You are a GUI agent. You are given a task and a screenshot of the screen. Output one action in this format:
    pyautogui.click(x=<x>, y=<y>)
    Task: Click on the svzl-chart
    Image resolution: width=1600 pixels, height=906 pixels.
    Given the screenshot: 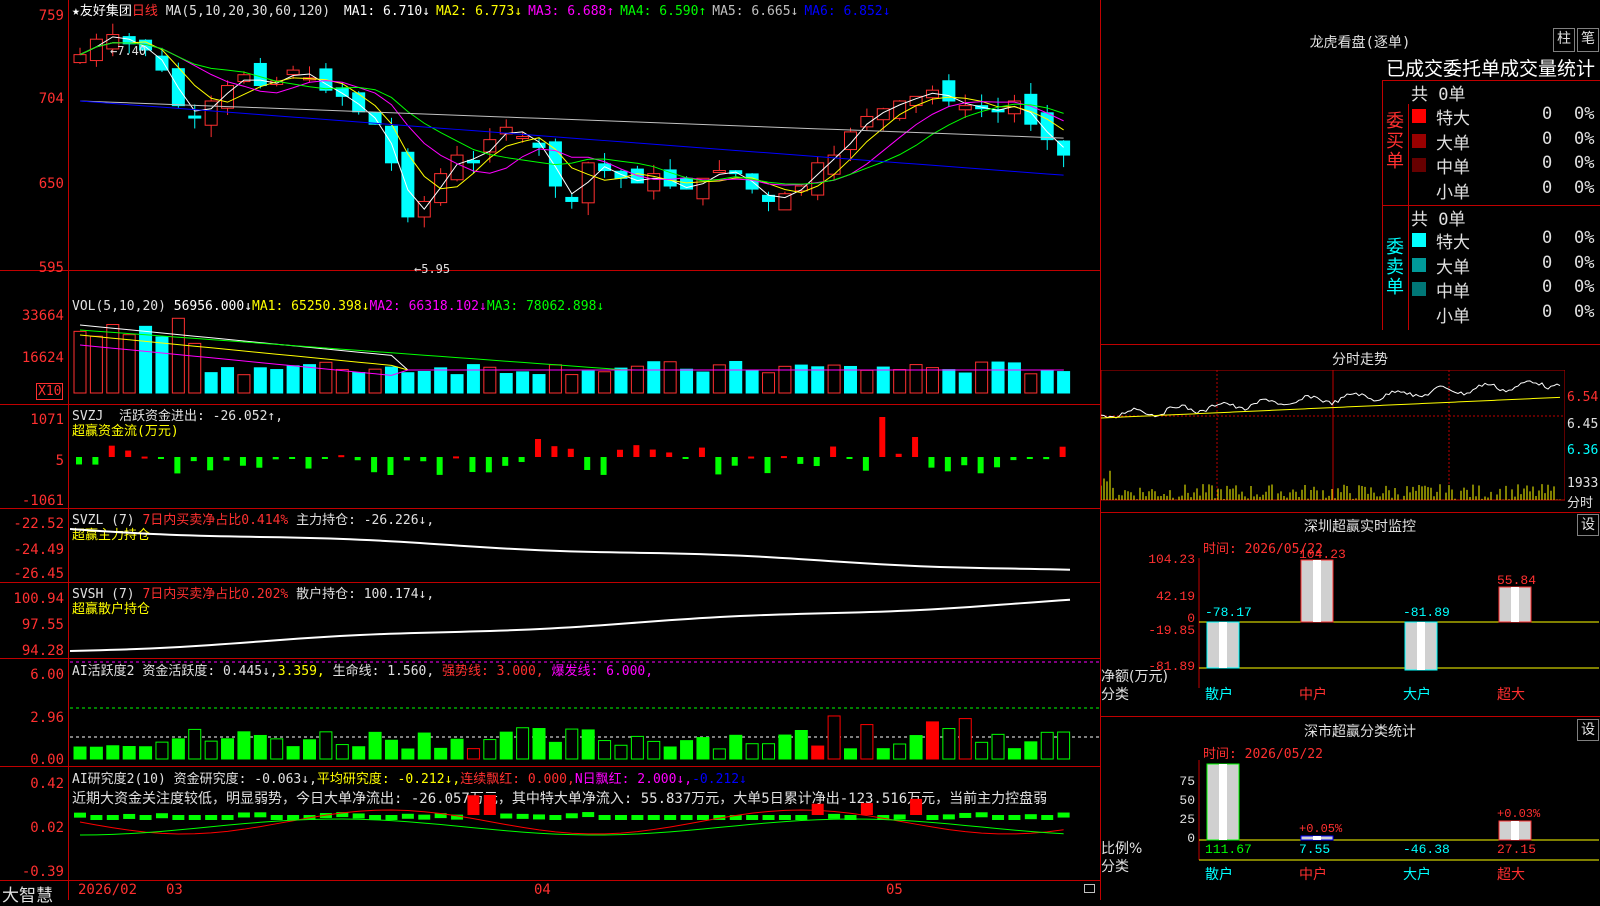 What is the action you would take?
    pyautogui.click(x=585, y=546)
    